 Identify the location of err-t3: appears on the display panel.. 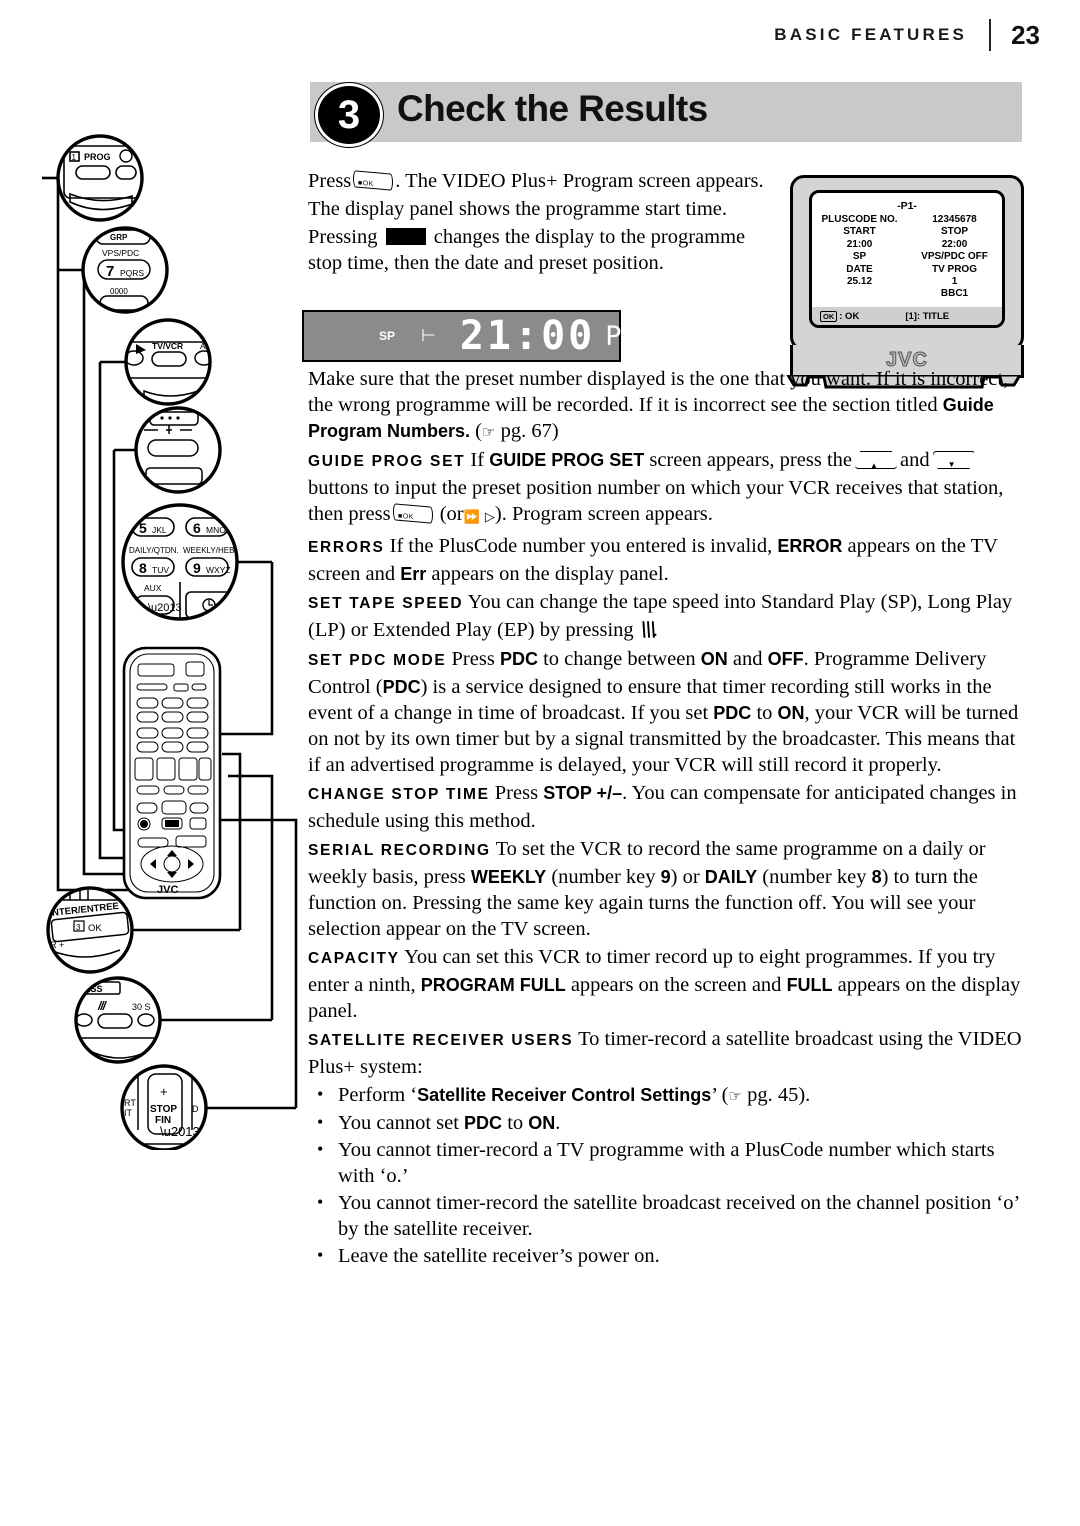
(547, 574).